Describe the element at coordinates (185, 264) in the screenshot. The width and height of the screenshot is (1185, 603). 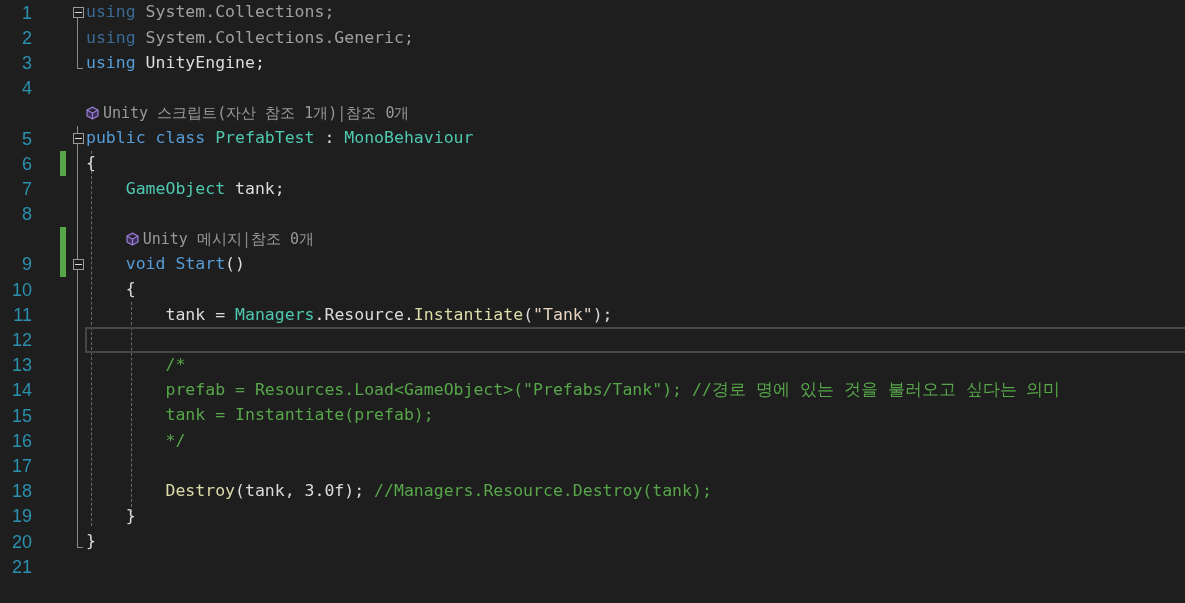
I see `code-line: void Start()` at that location.